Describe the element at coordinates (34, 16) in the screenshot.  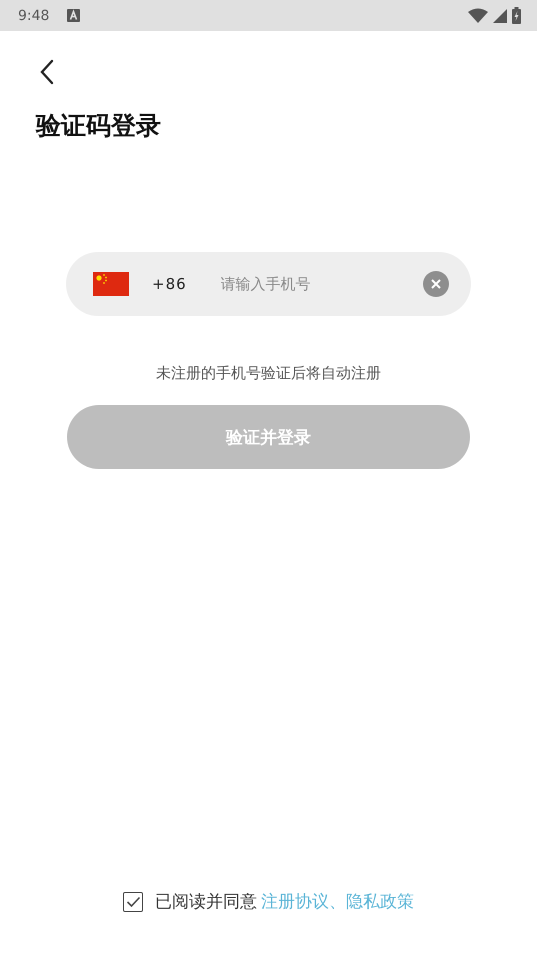
I see `status-time: 9:48` at that location.